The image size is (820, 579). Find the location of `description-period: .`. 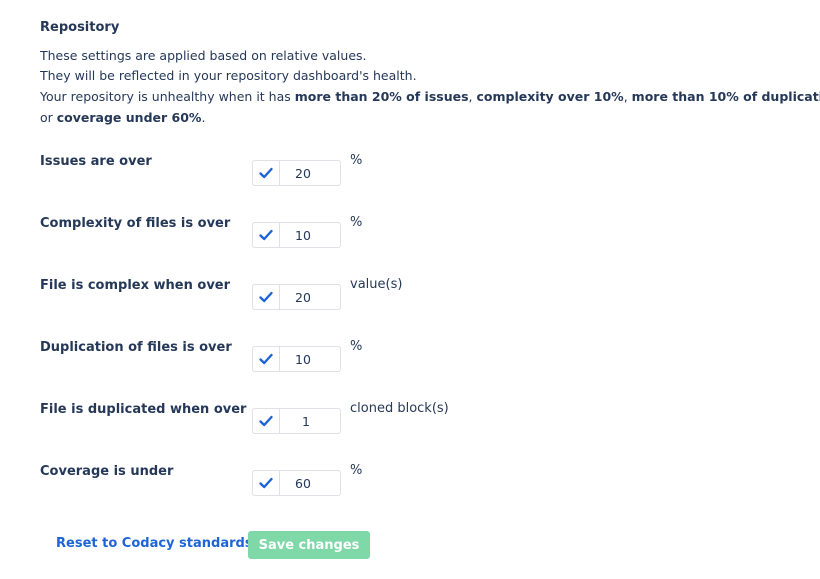

description-period: . is located at coordinates (203, 117).